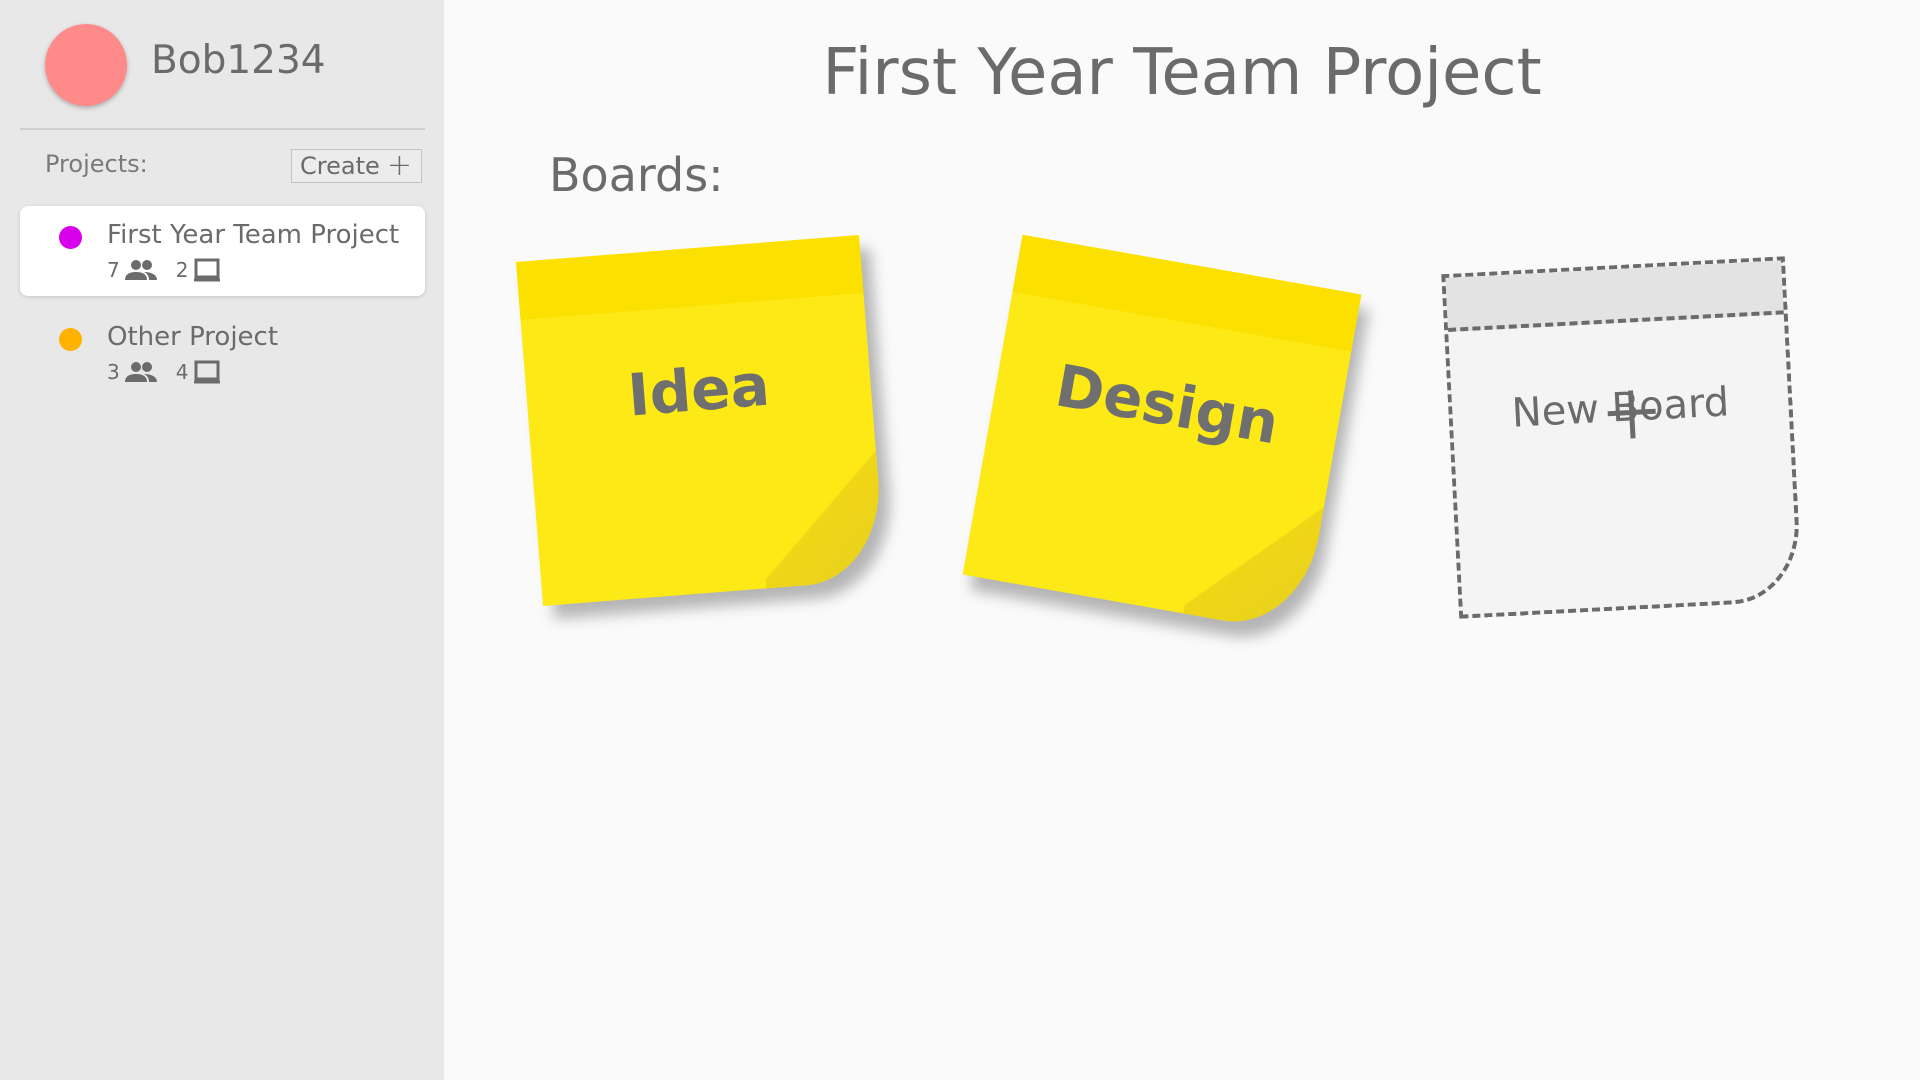  I want to click on project-meta: 7 2, so click(173, 270).